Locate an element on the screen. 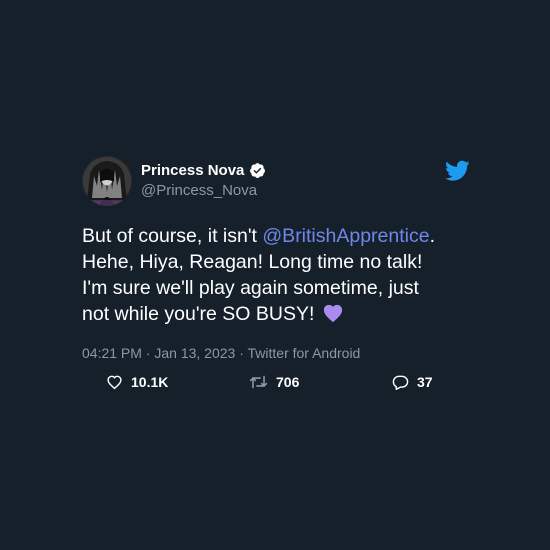 This screenshot has height=550, width=550. heart-outline-icon is located at coordinates (114, 382).